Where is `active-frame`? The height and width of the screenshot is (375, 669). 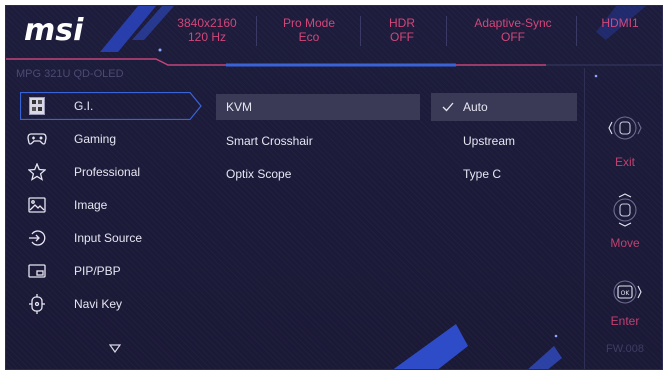
active-frame is located at coordinates (111, 106).